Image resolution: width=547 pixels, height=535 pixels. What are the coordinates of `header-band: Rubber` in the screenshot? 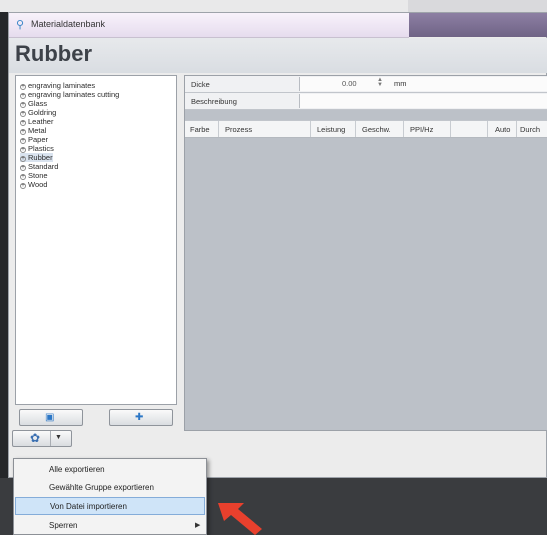 It's located at (278, 55).